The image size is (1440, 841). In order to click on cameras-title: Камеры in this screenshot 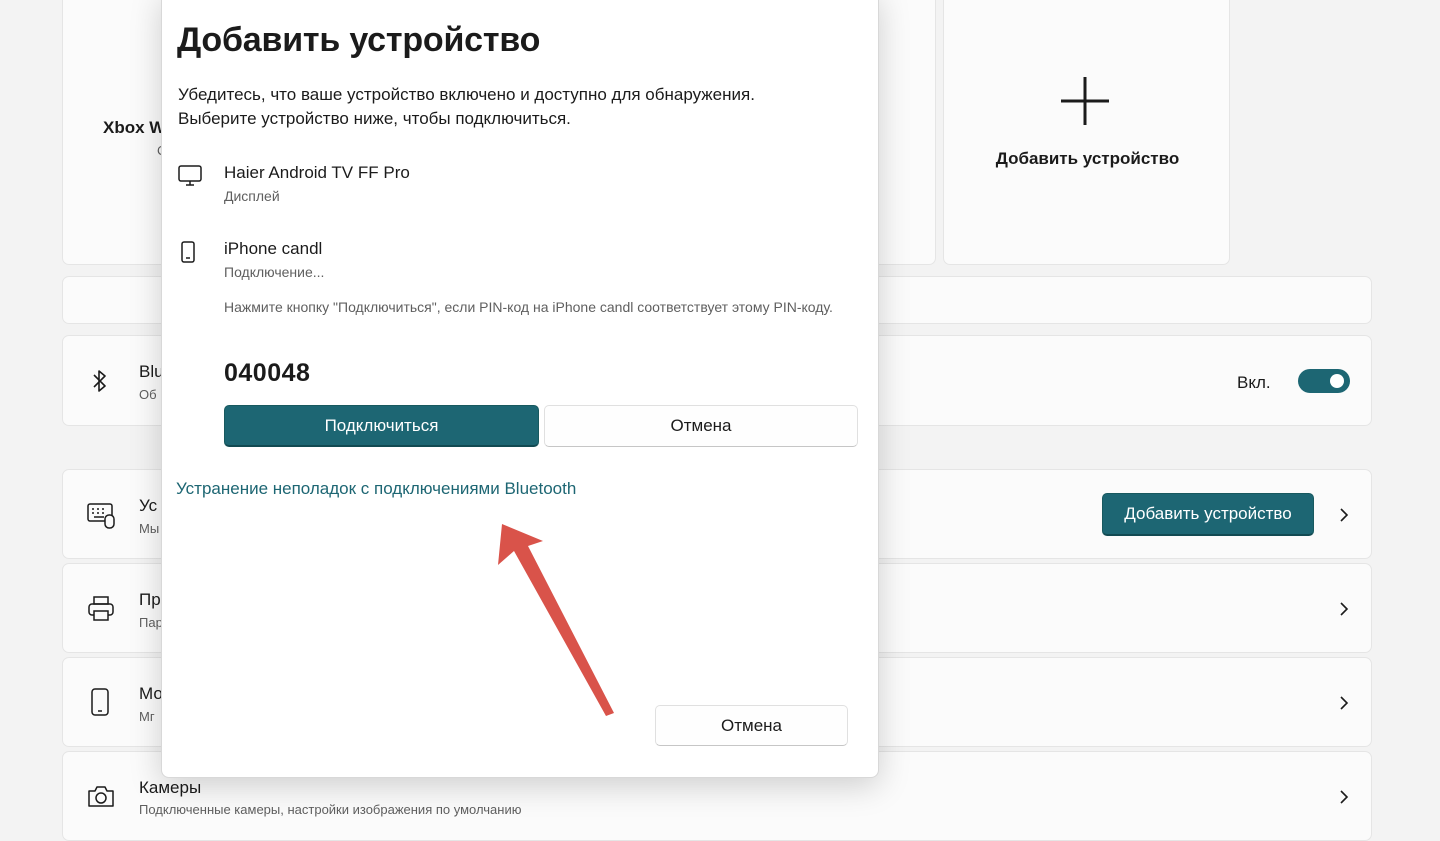, I will do `click(170, 787)`.